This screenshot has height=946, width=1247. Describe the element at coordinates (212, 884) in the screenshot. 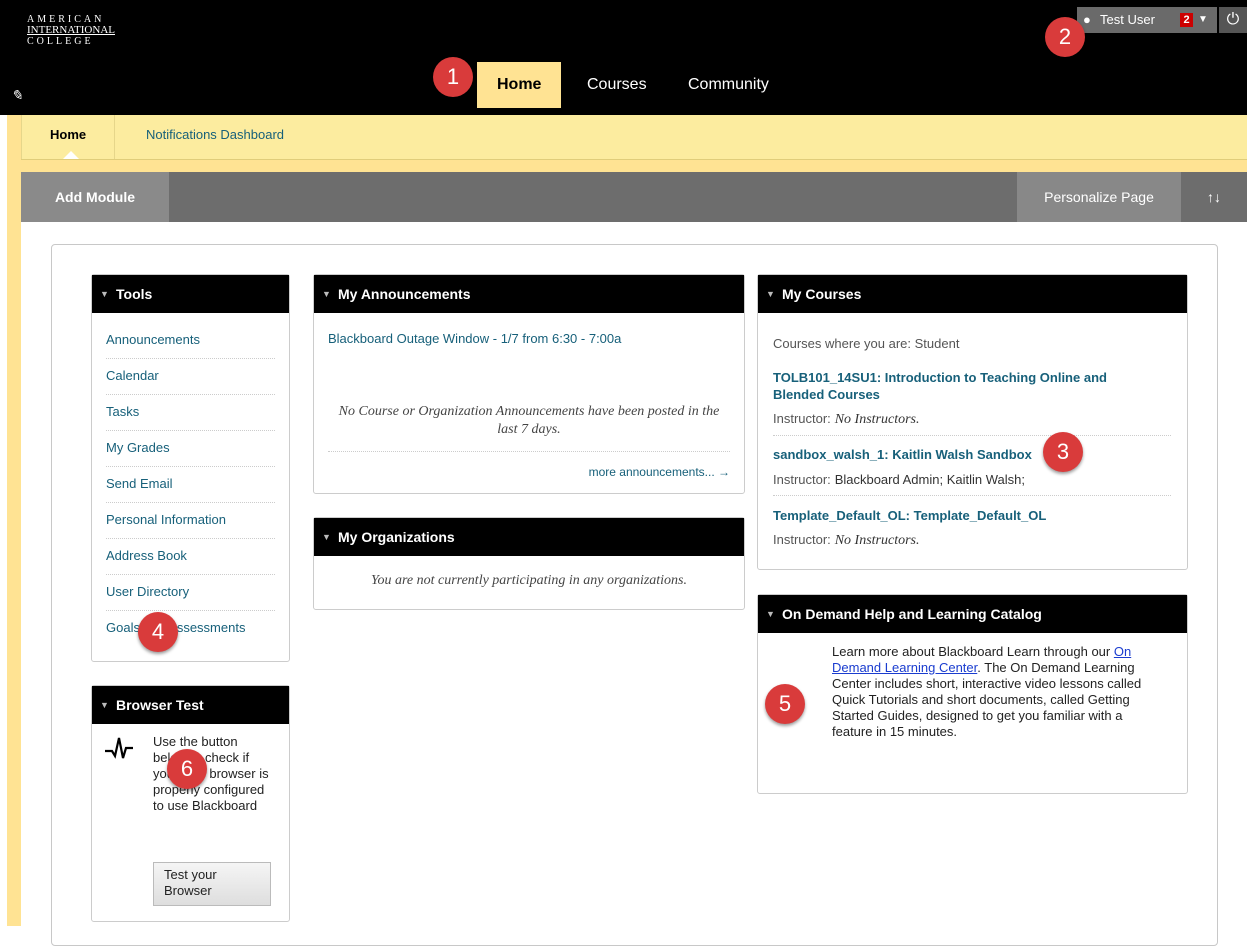

I see `test-browser-button: Test your Browser` at that location.